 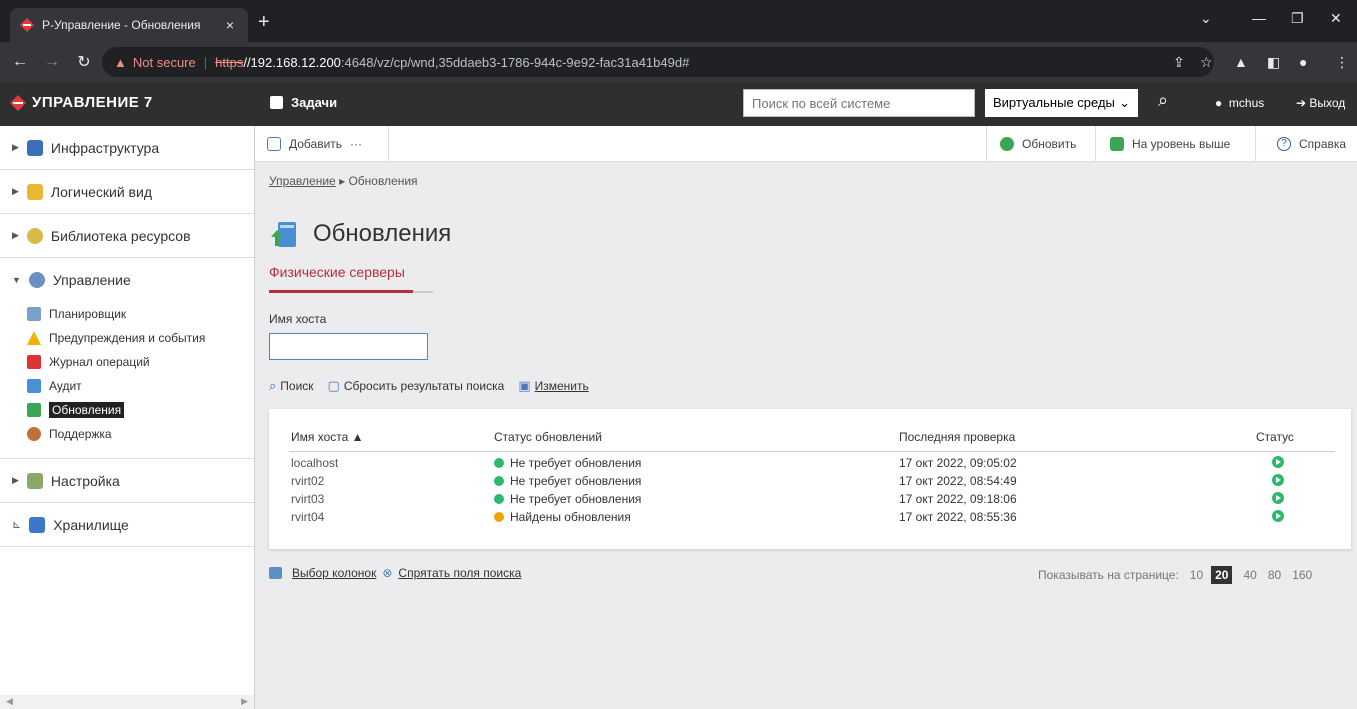 What do you see at coordinates (1206, 62) in the screenshot?
I see `bookmark-star-icon: ☆` at bounding box center [1206, 62].